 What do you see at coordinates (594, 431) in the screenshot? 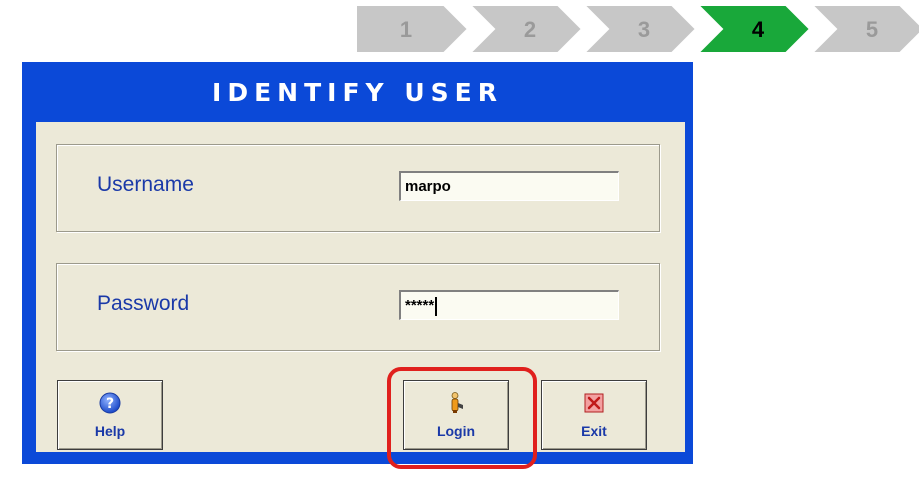
I see `exit-label: Exit` at bounding box center [594, 431].